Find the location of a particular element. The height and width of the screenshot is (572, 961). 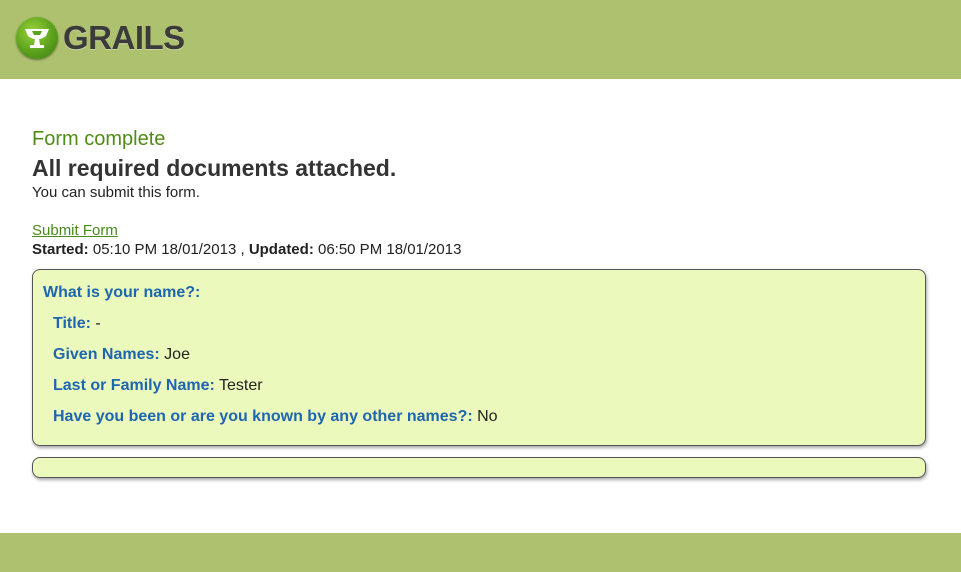

empty-panel is located at coordinates (479, 467).